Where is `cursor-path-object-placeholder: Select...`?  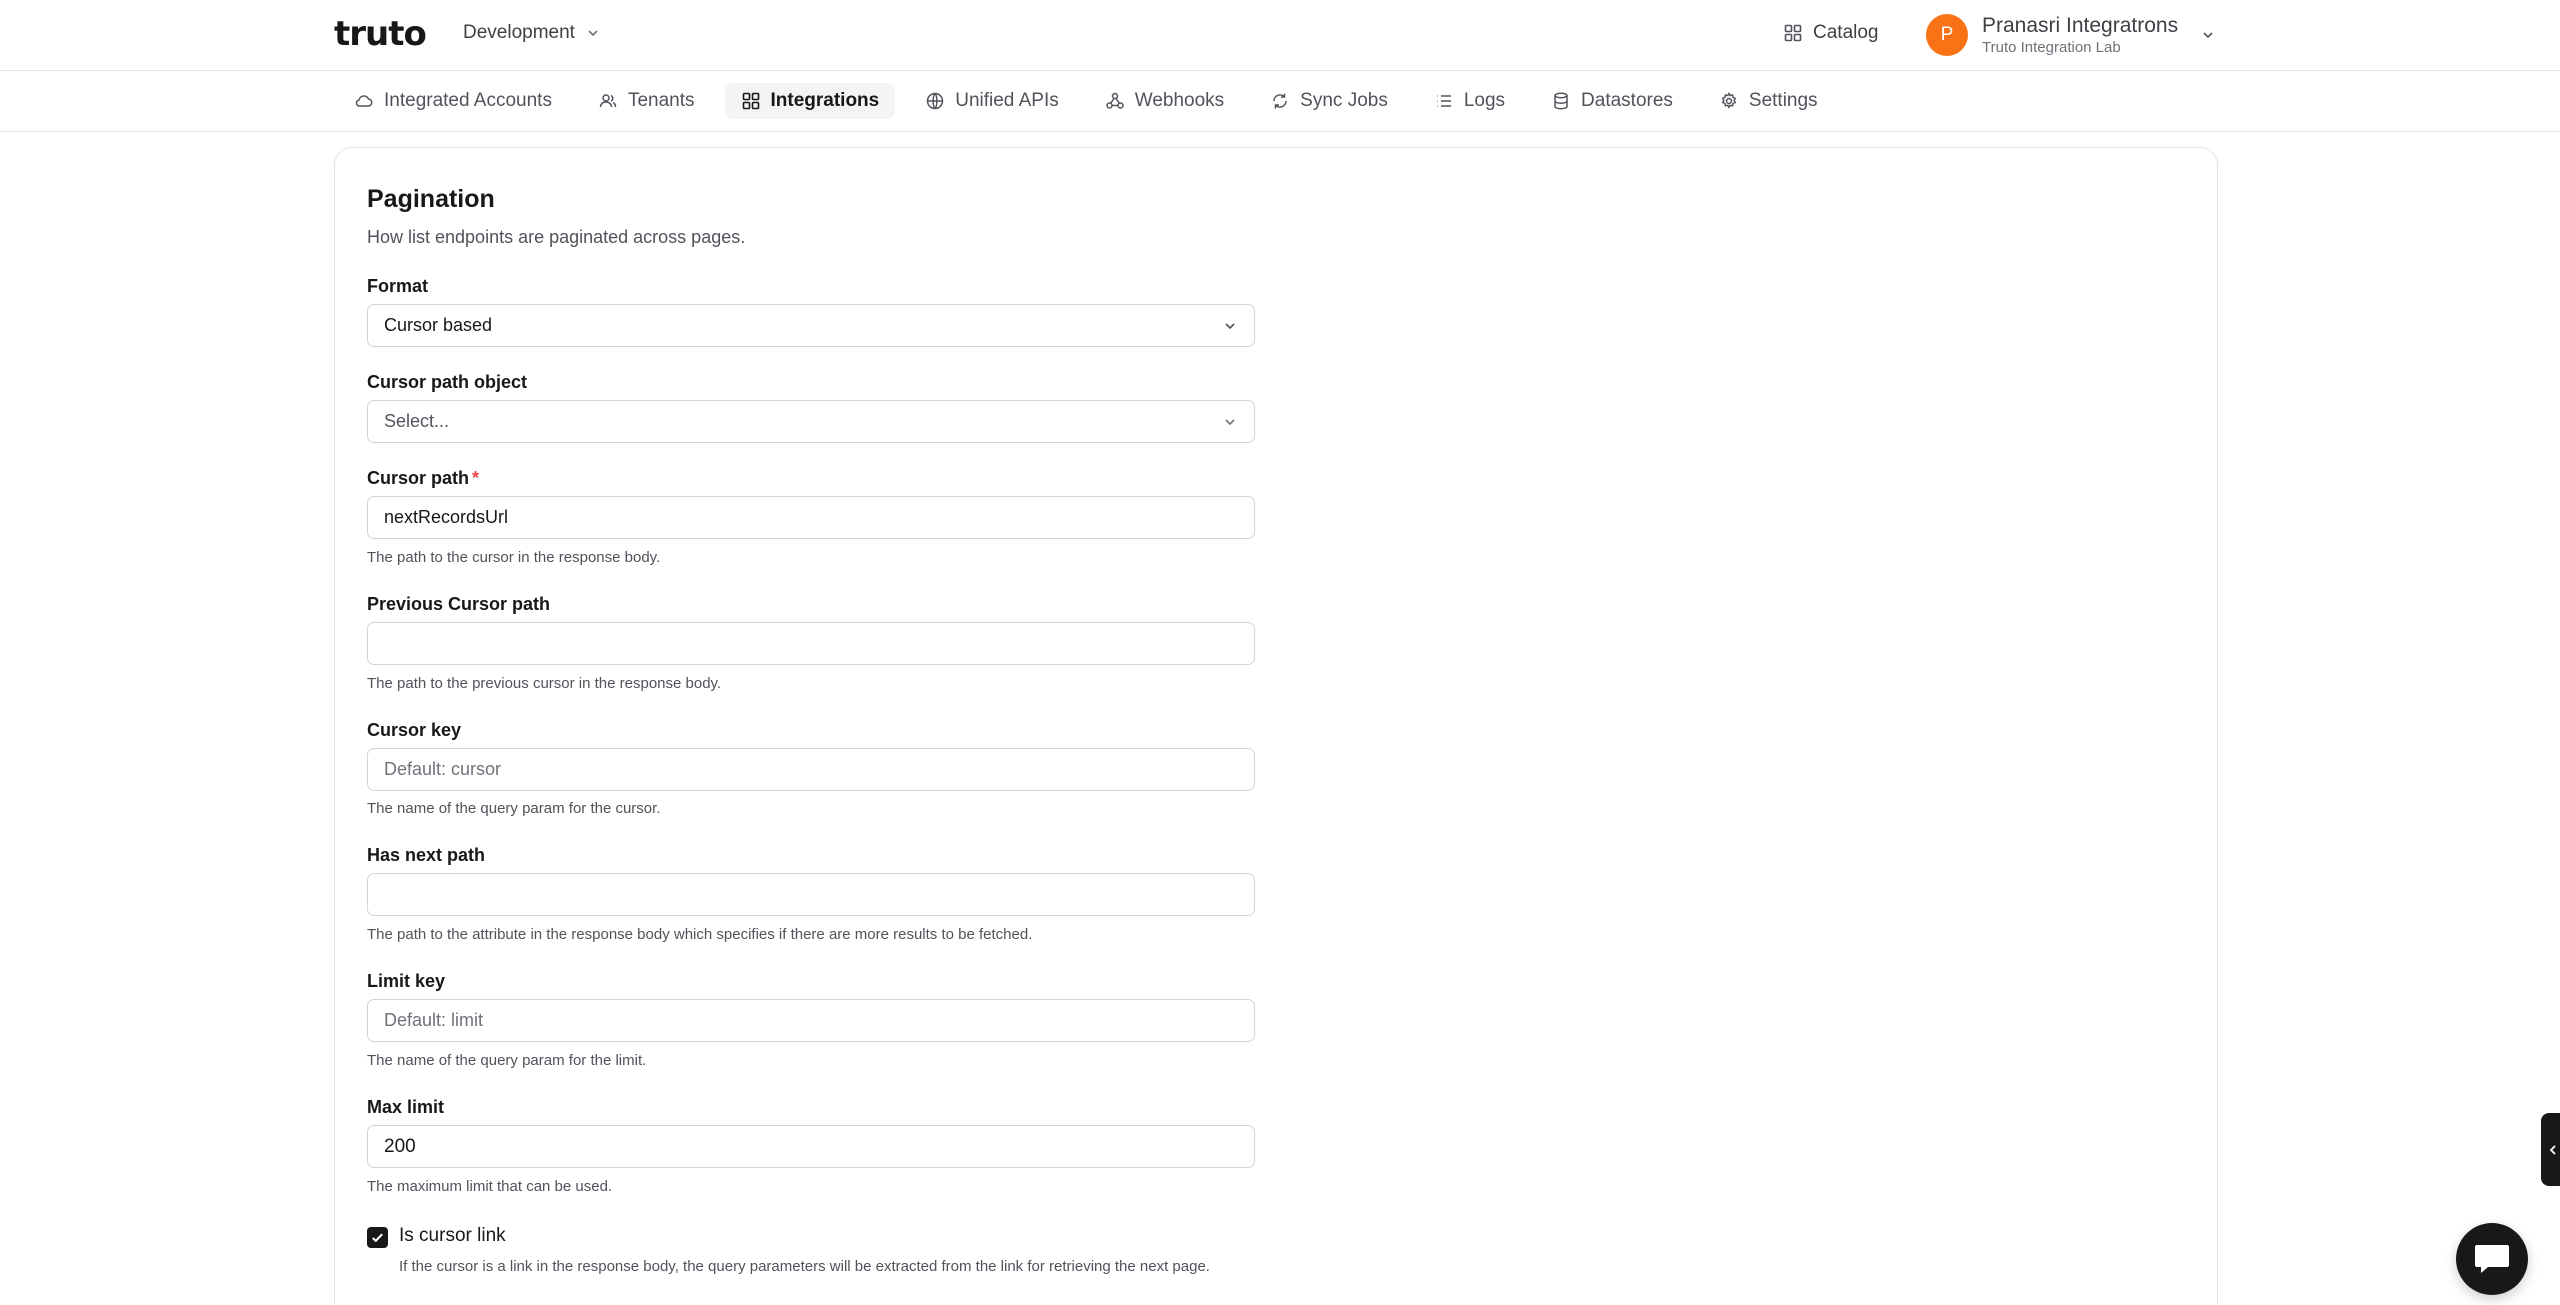
cursor-path-object-placeholder: Select... is located at coordinates (417, 421).